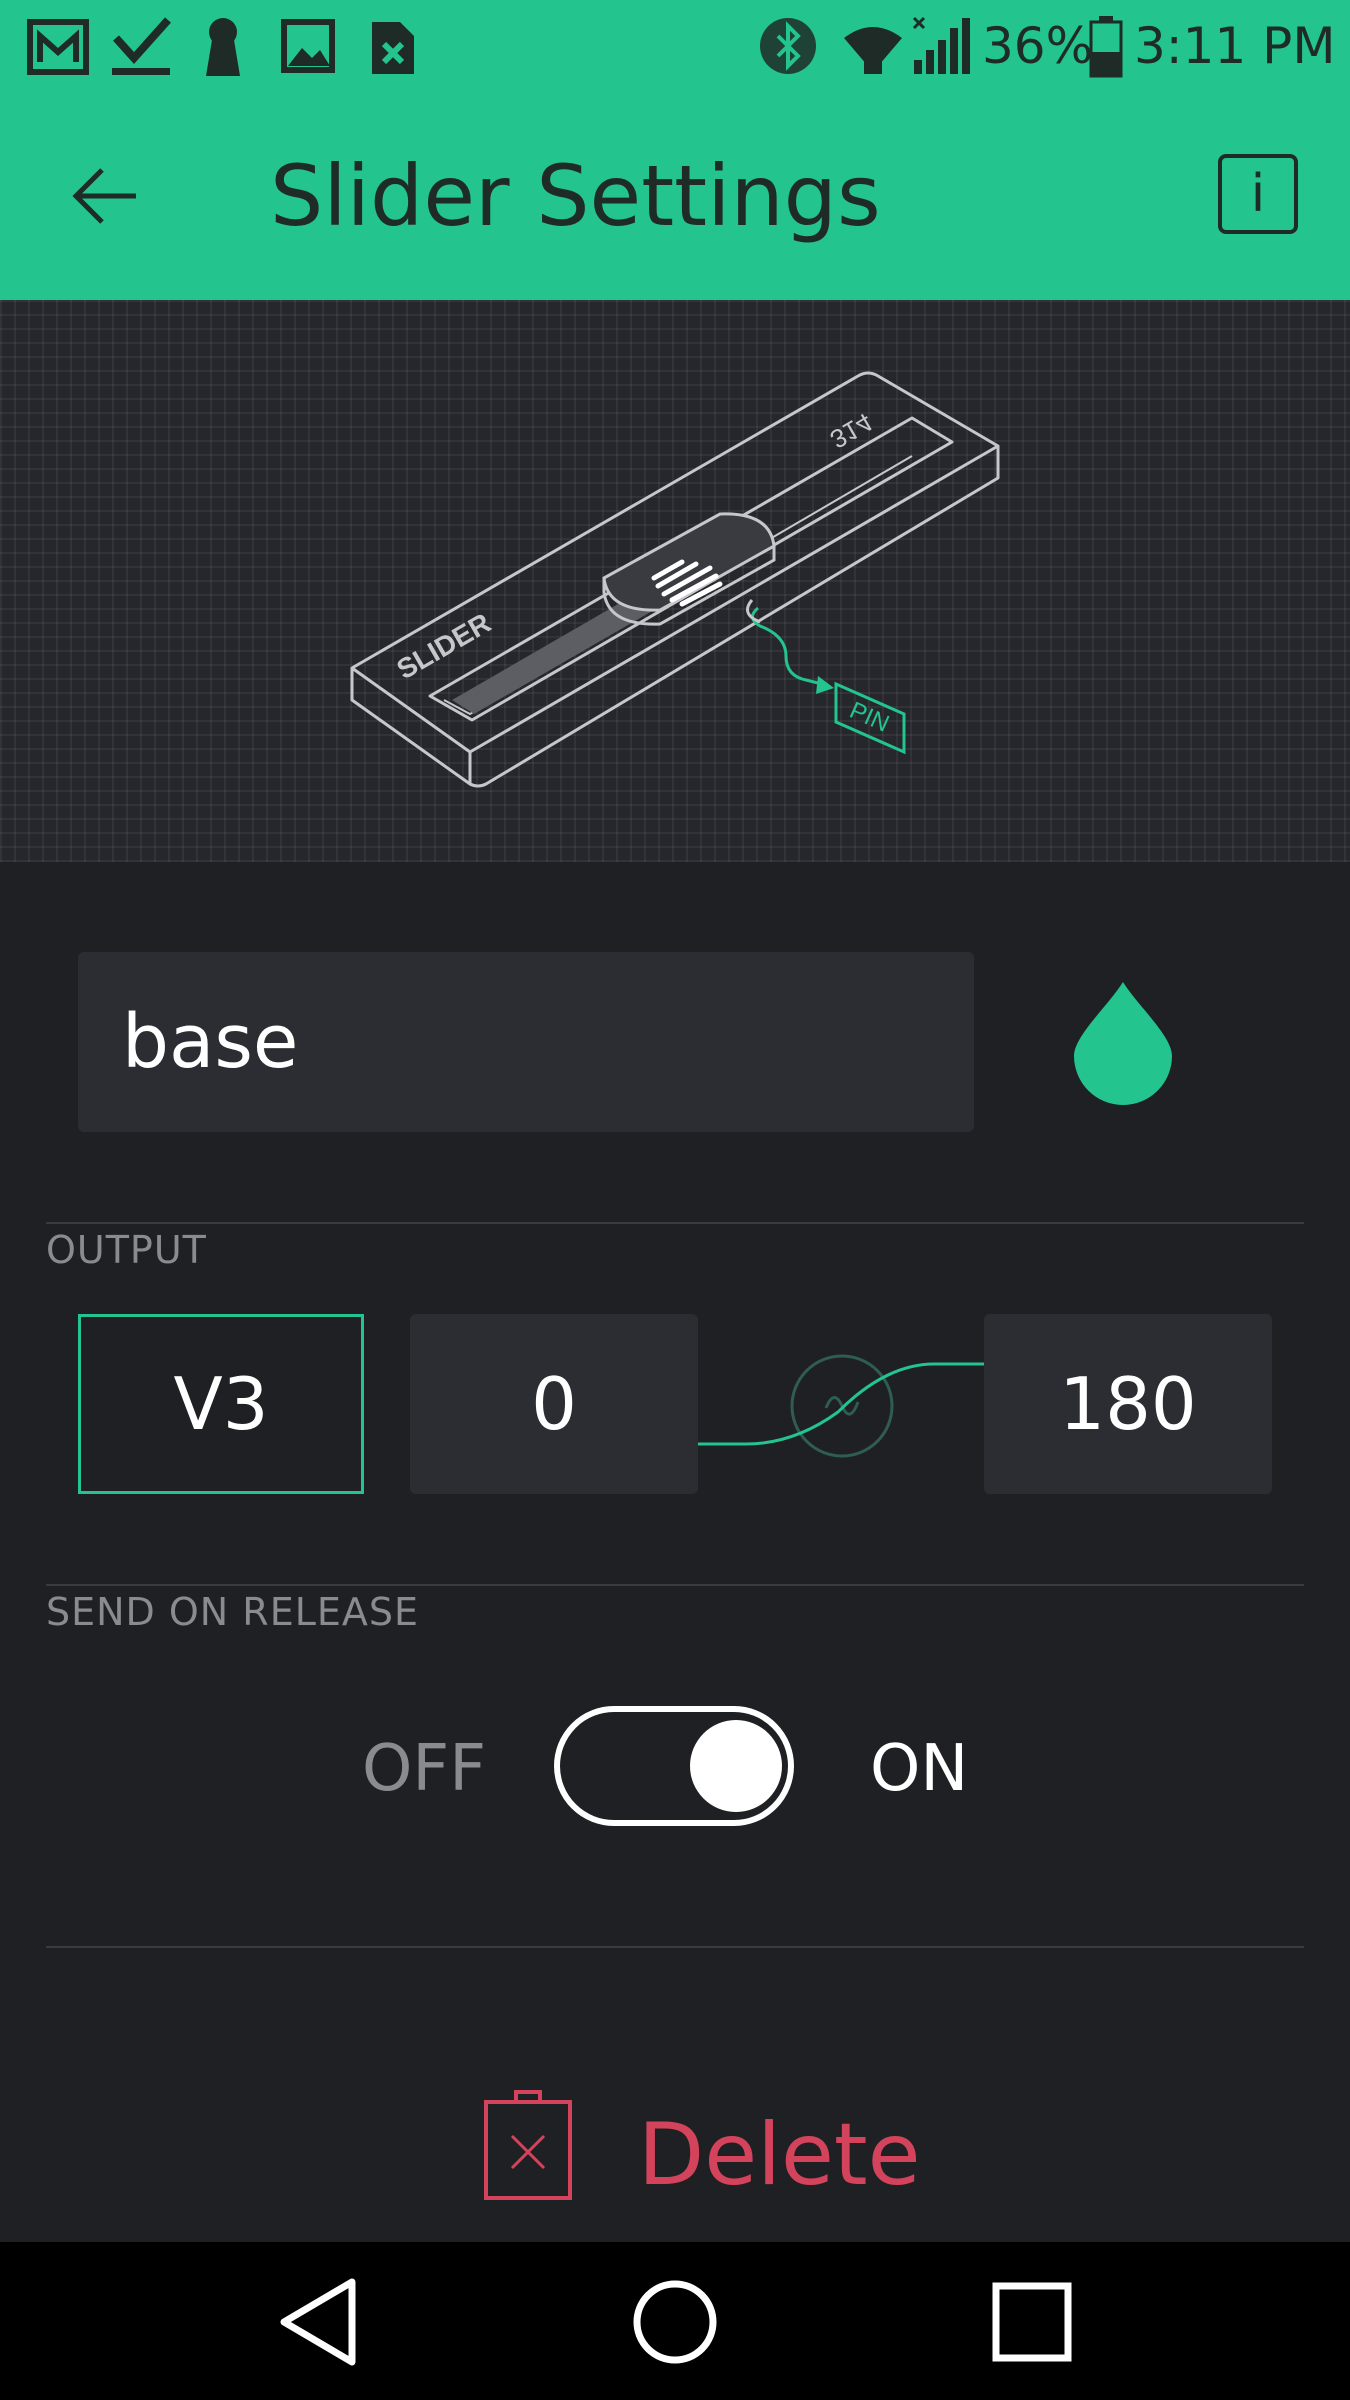  I want to click on info-button: i, so click(1258, 194).